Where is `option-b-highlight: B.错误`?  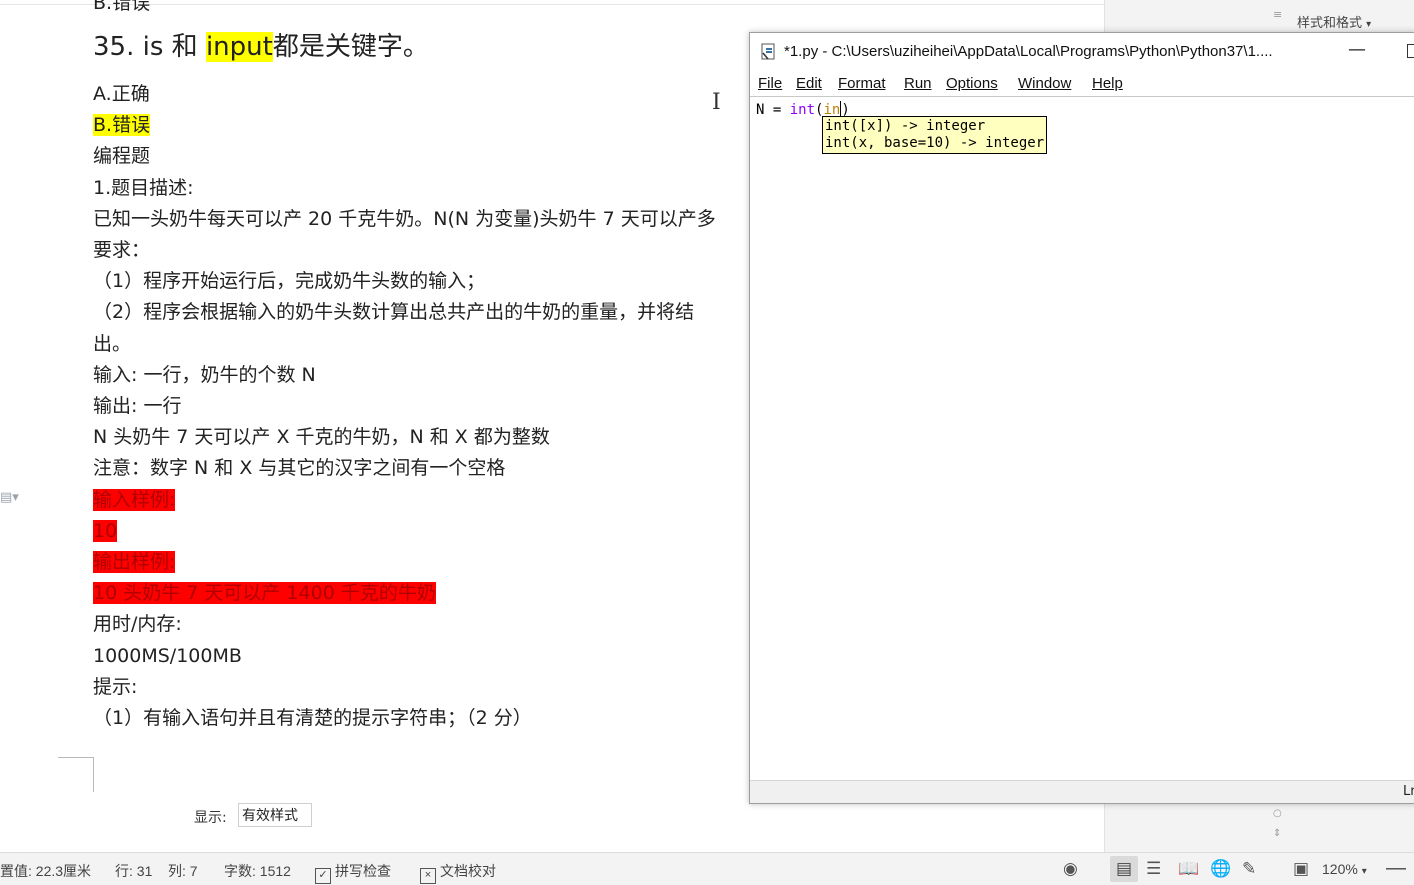 option-b-highlight: B.错误 is located at coordinates (122, 125).